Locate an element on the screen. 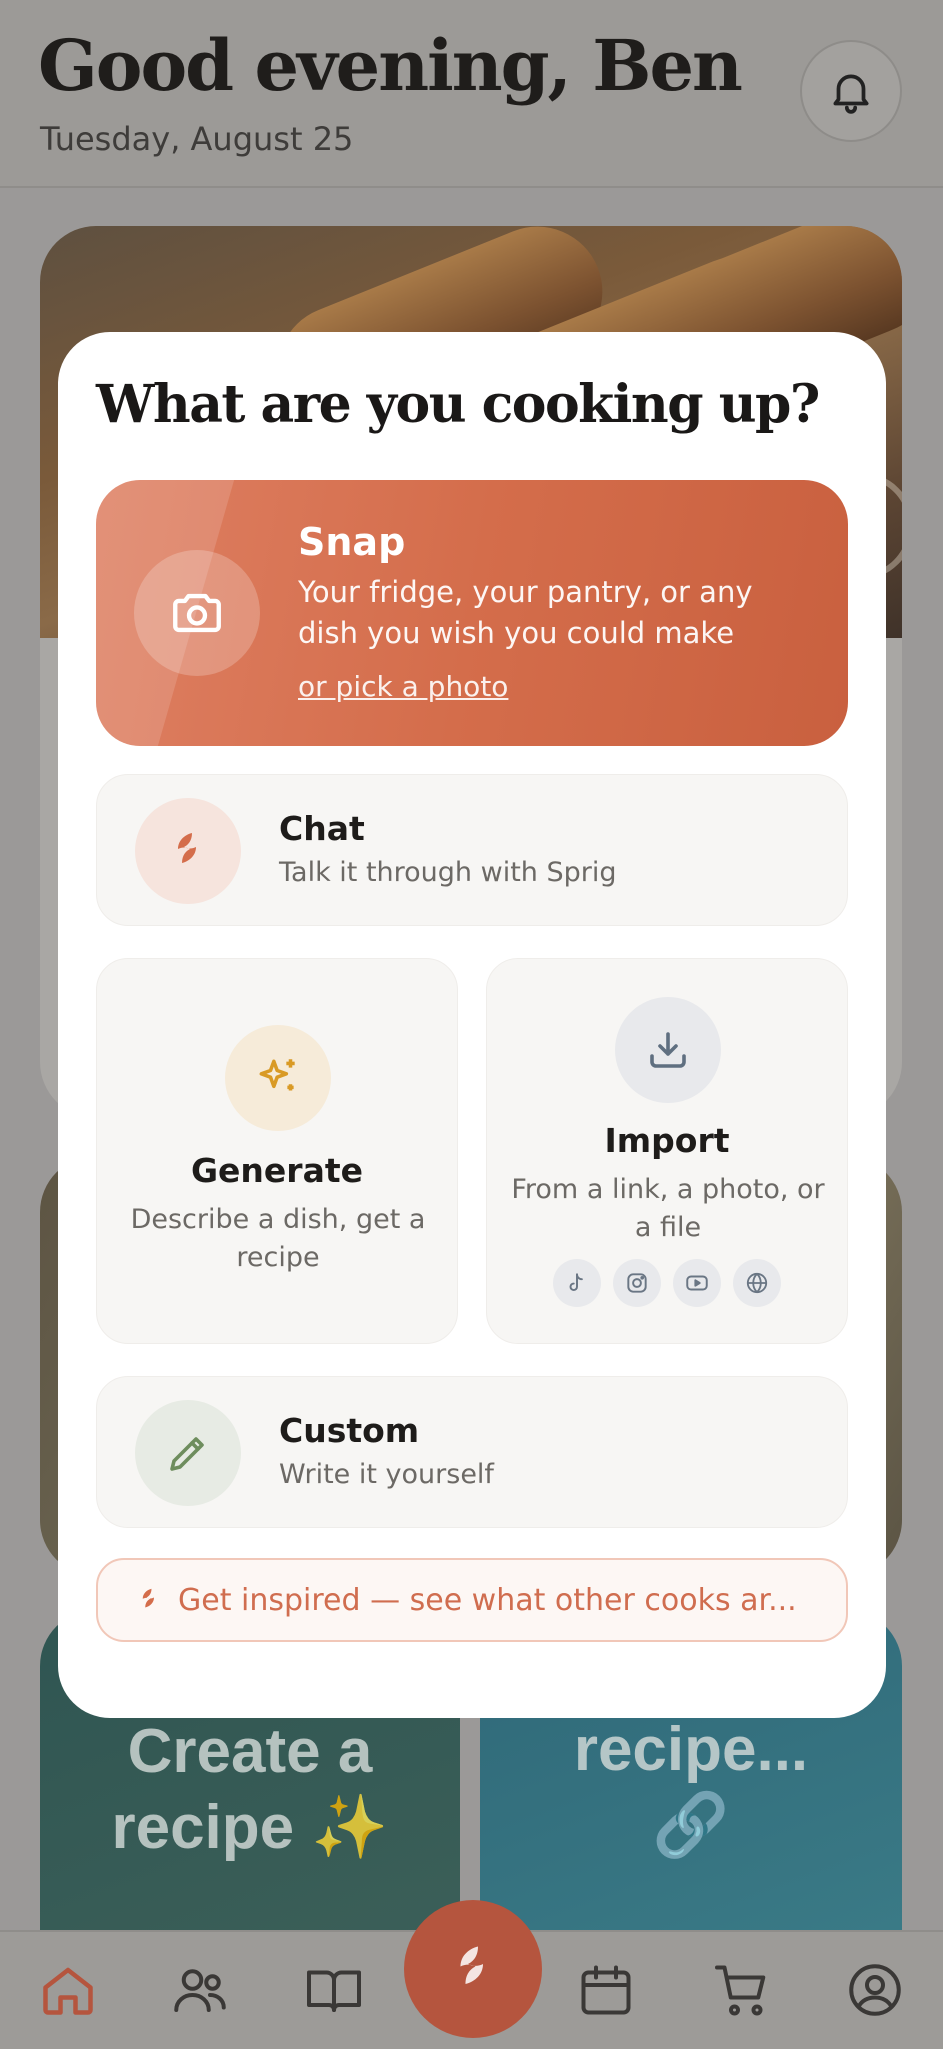 This screenshot has width=943, height=2049. globe-icon is located at coordinates (757, 1283).